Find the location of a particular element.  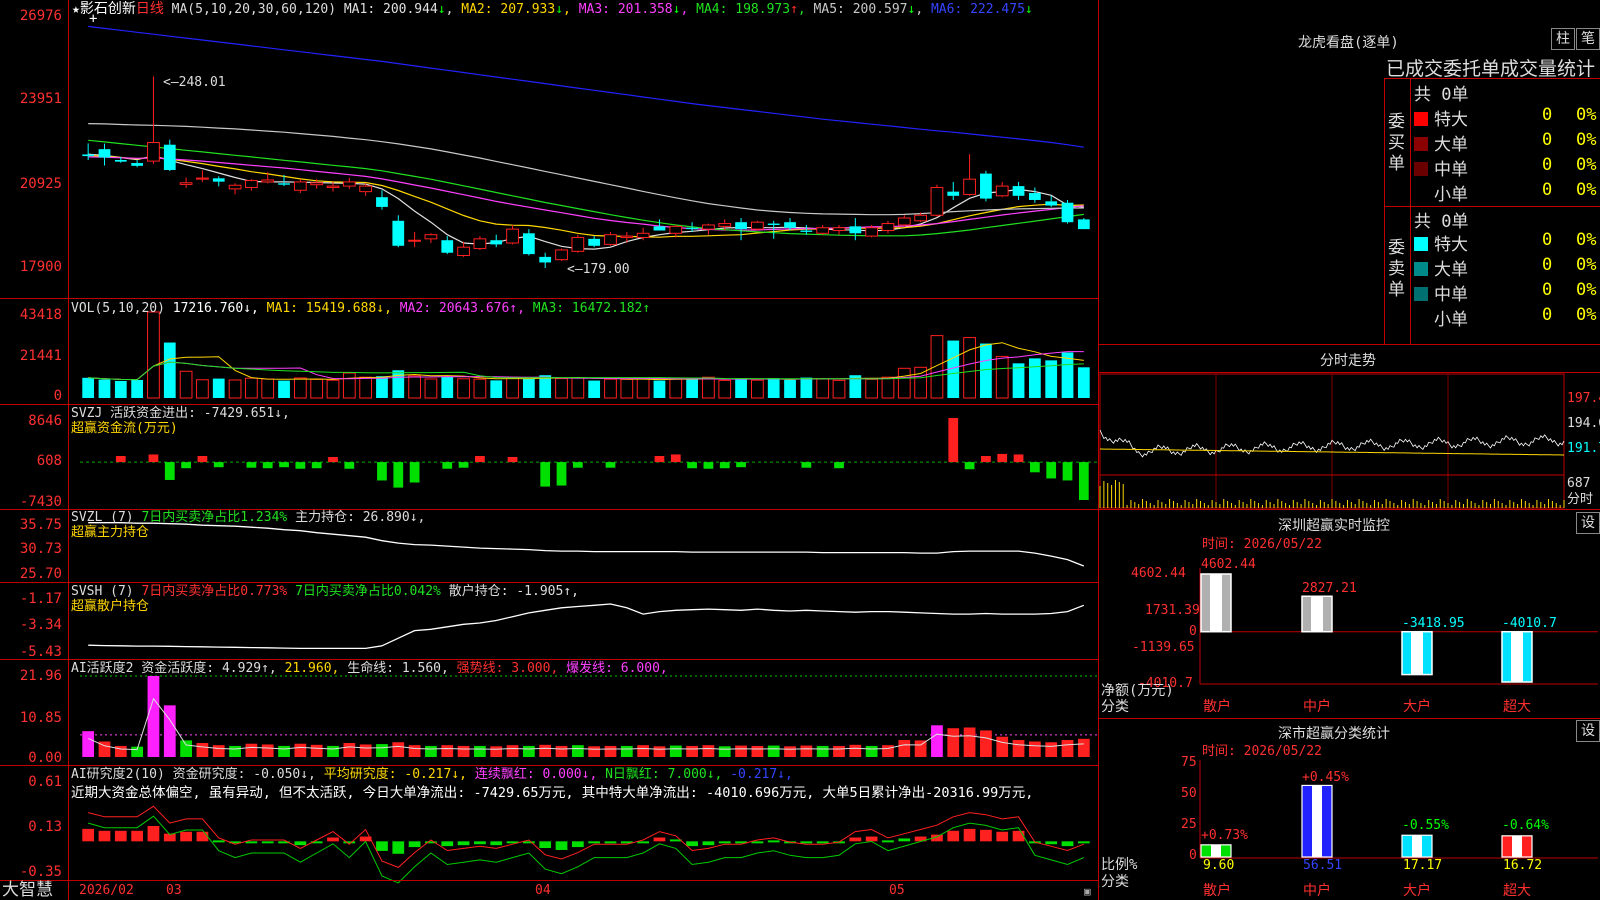

monitor-title: 深圳超赢实时监控 is located at coordinates (1334, 526).